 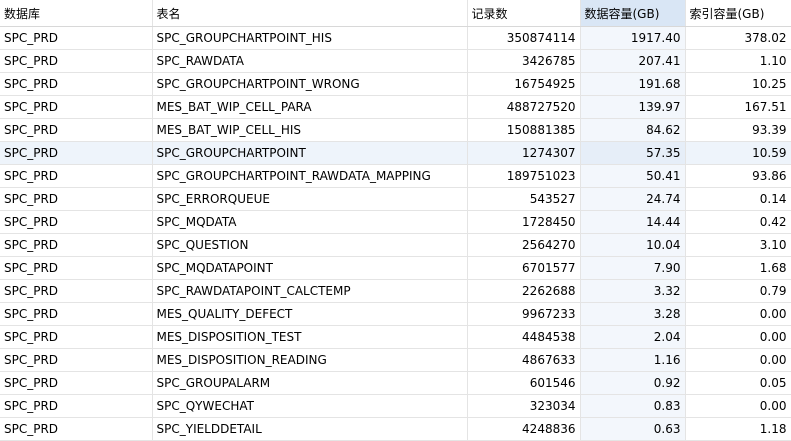 What do you see at coordinates (310, 107) in the screenshot?
I see `cell-table-name: MES_BAT_WIP_CELL_PARA` at bounding box center [310, 107].